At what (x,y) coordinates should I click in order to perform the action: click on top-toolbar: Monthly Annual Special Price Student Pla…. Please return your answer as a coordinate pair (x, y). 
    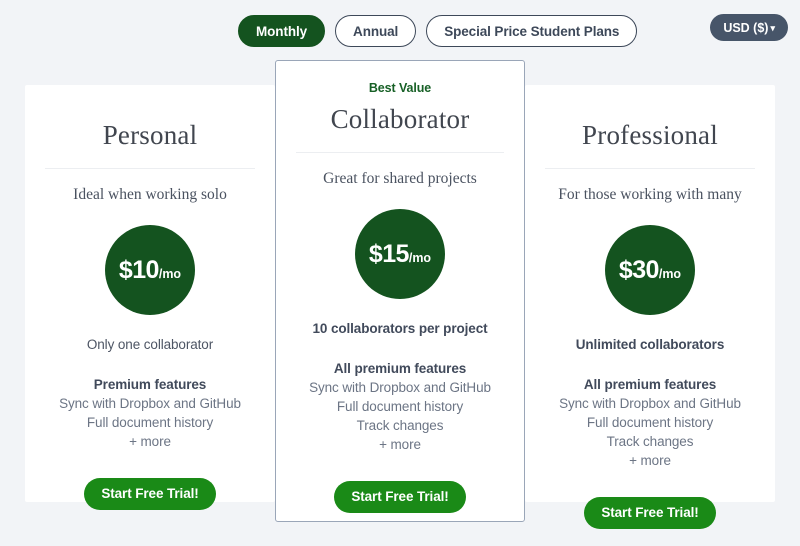
    Looking at the image, I should click on (400, 33).